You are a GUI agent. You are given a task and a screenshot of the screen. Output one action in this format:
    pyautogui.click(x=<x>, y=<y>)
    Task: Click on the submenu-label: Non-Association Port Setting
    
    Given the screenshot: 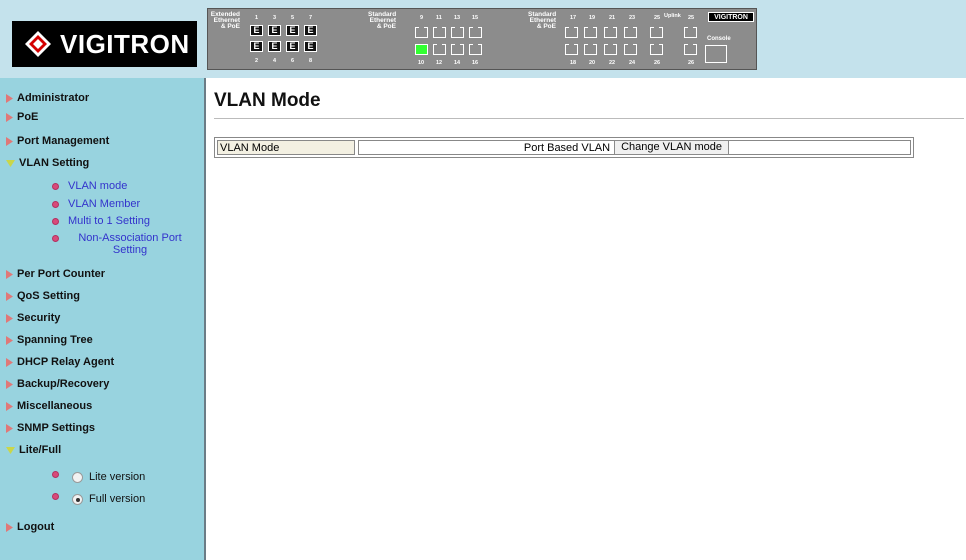 What is the action you would take?
    pyautogui.click(x=130, y=244)
    